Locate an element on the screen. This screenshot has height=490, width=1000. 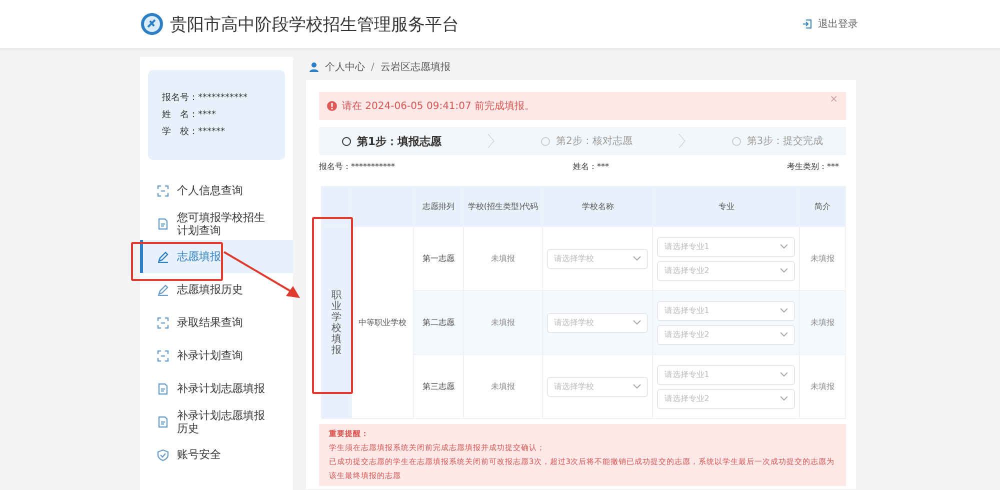
logout-link: 退出登录 is located at coordinates (830, 24).